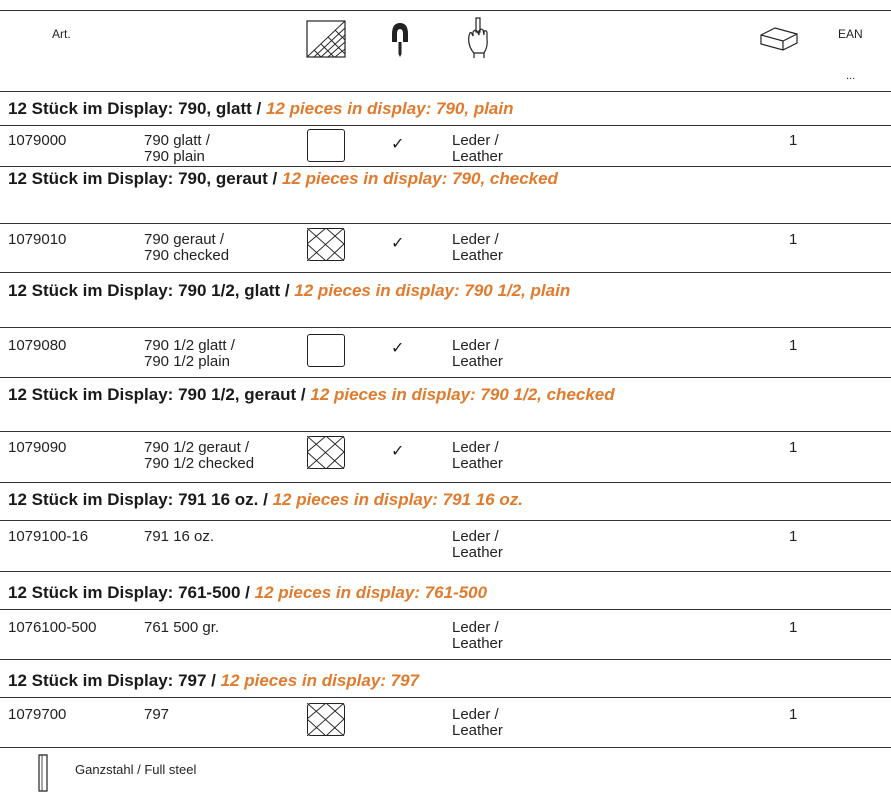  What do you see at coordinates (136, 769) in the screenshot?
I see `legend-full-steel: Ganzstahl / Full steel` at bounding box center [136, 769].